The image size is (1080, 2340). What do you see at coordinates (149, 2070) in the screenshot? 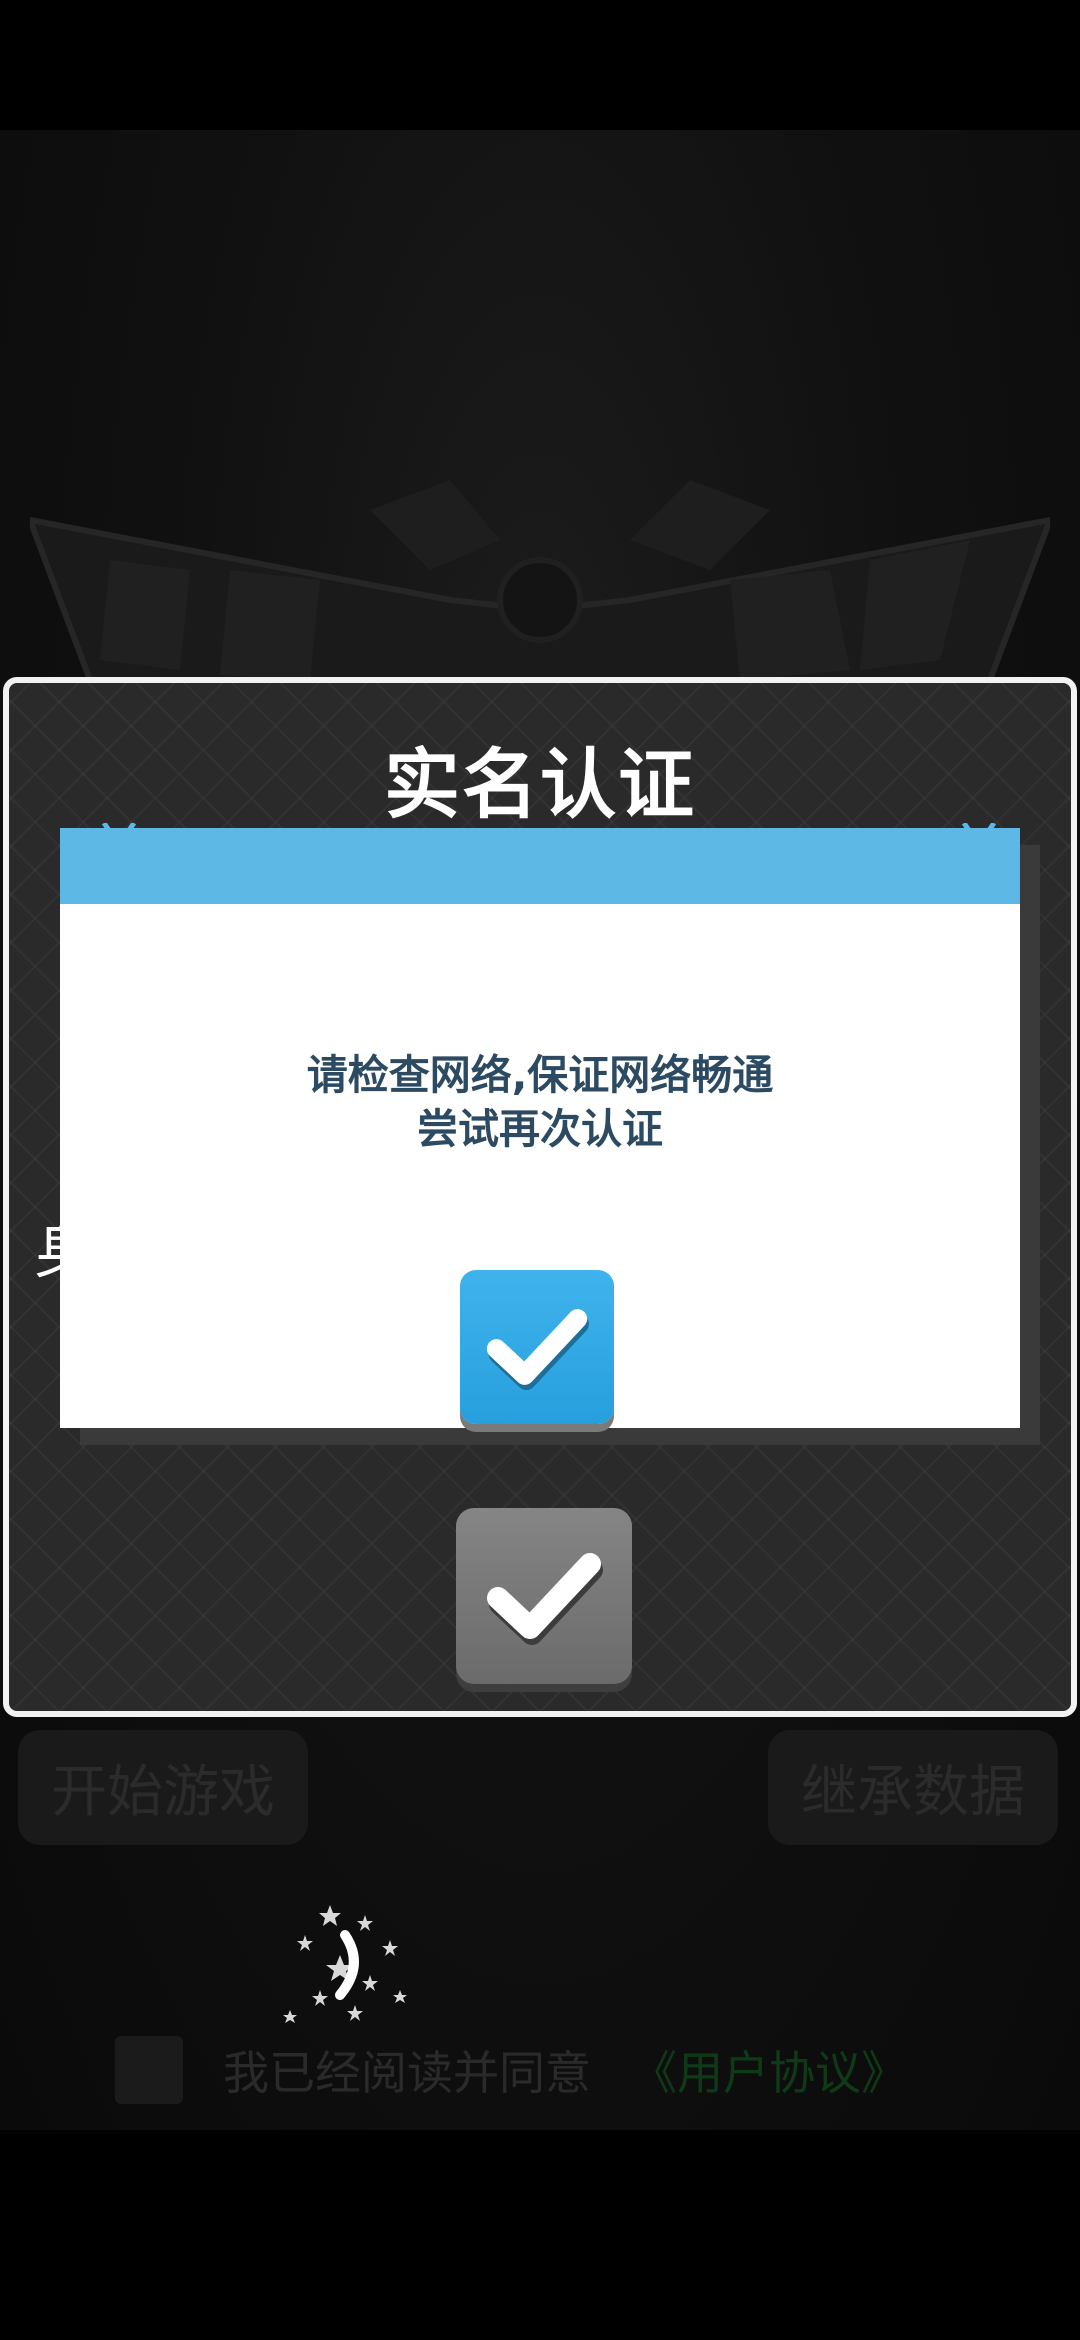
I see `agreement-checkbox` at bounding box center [149, 2070].